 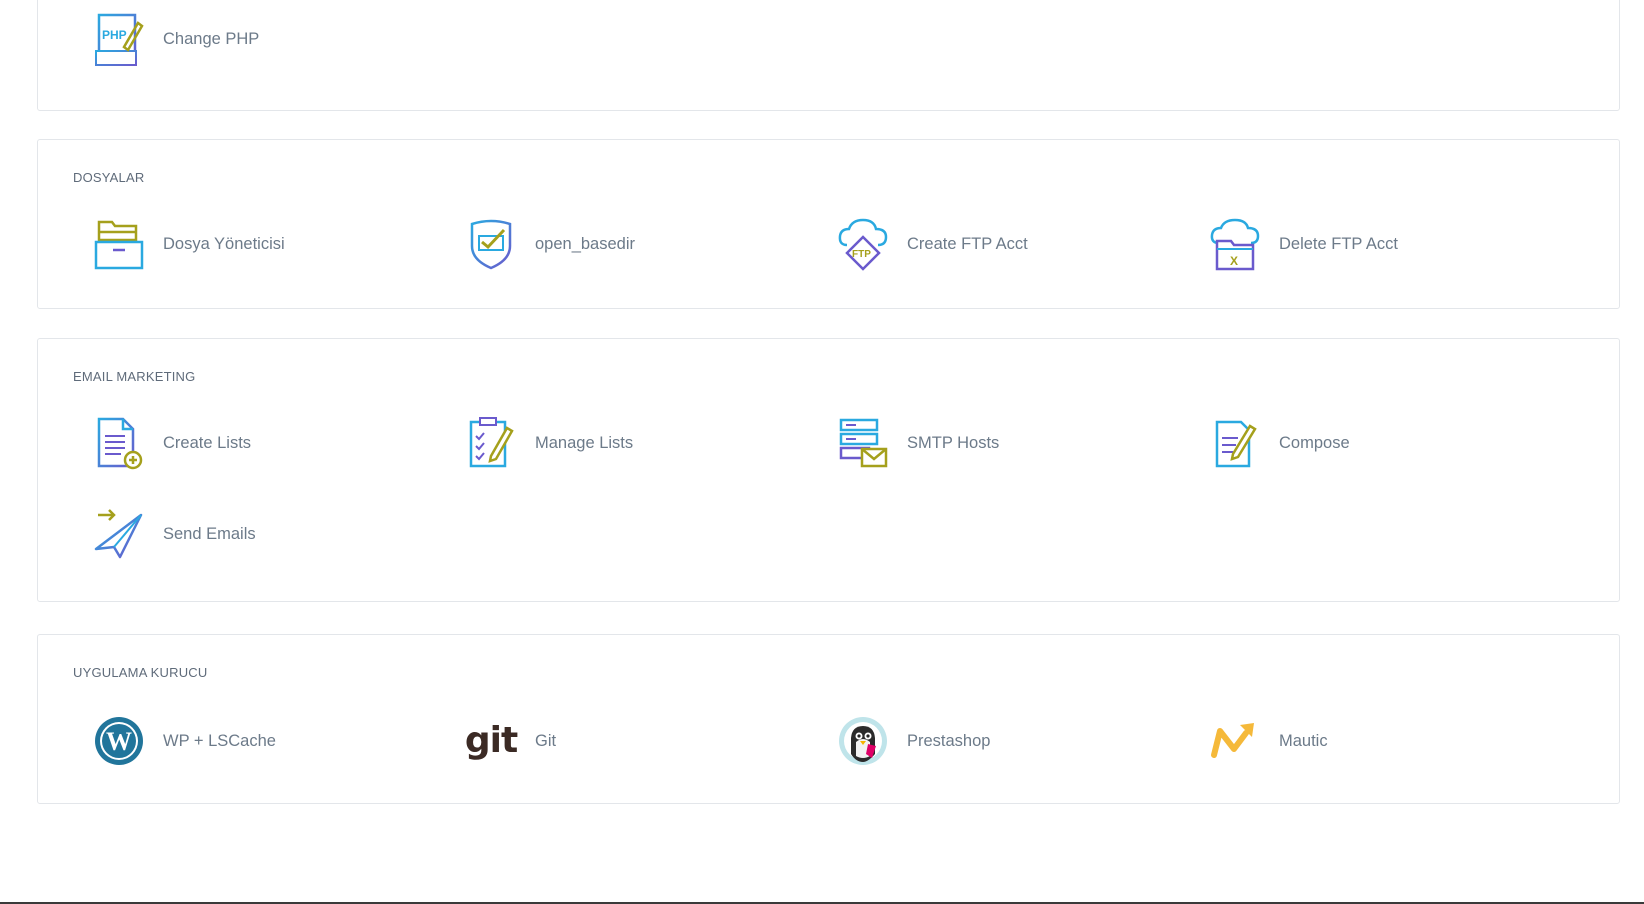 I want to click on prestashop-icon, so click(x=863, y=741).